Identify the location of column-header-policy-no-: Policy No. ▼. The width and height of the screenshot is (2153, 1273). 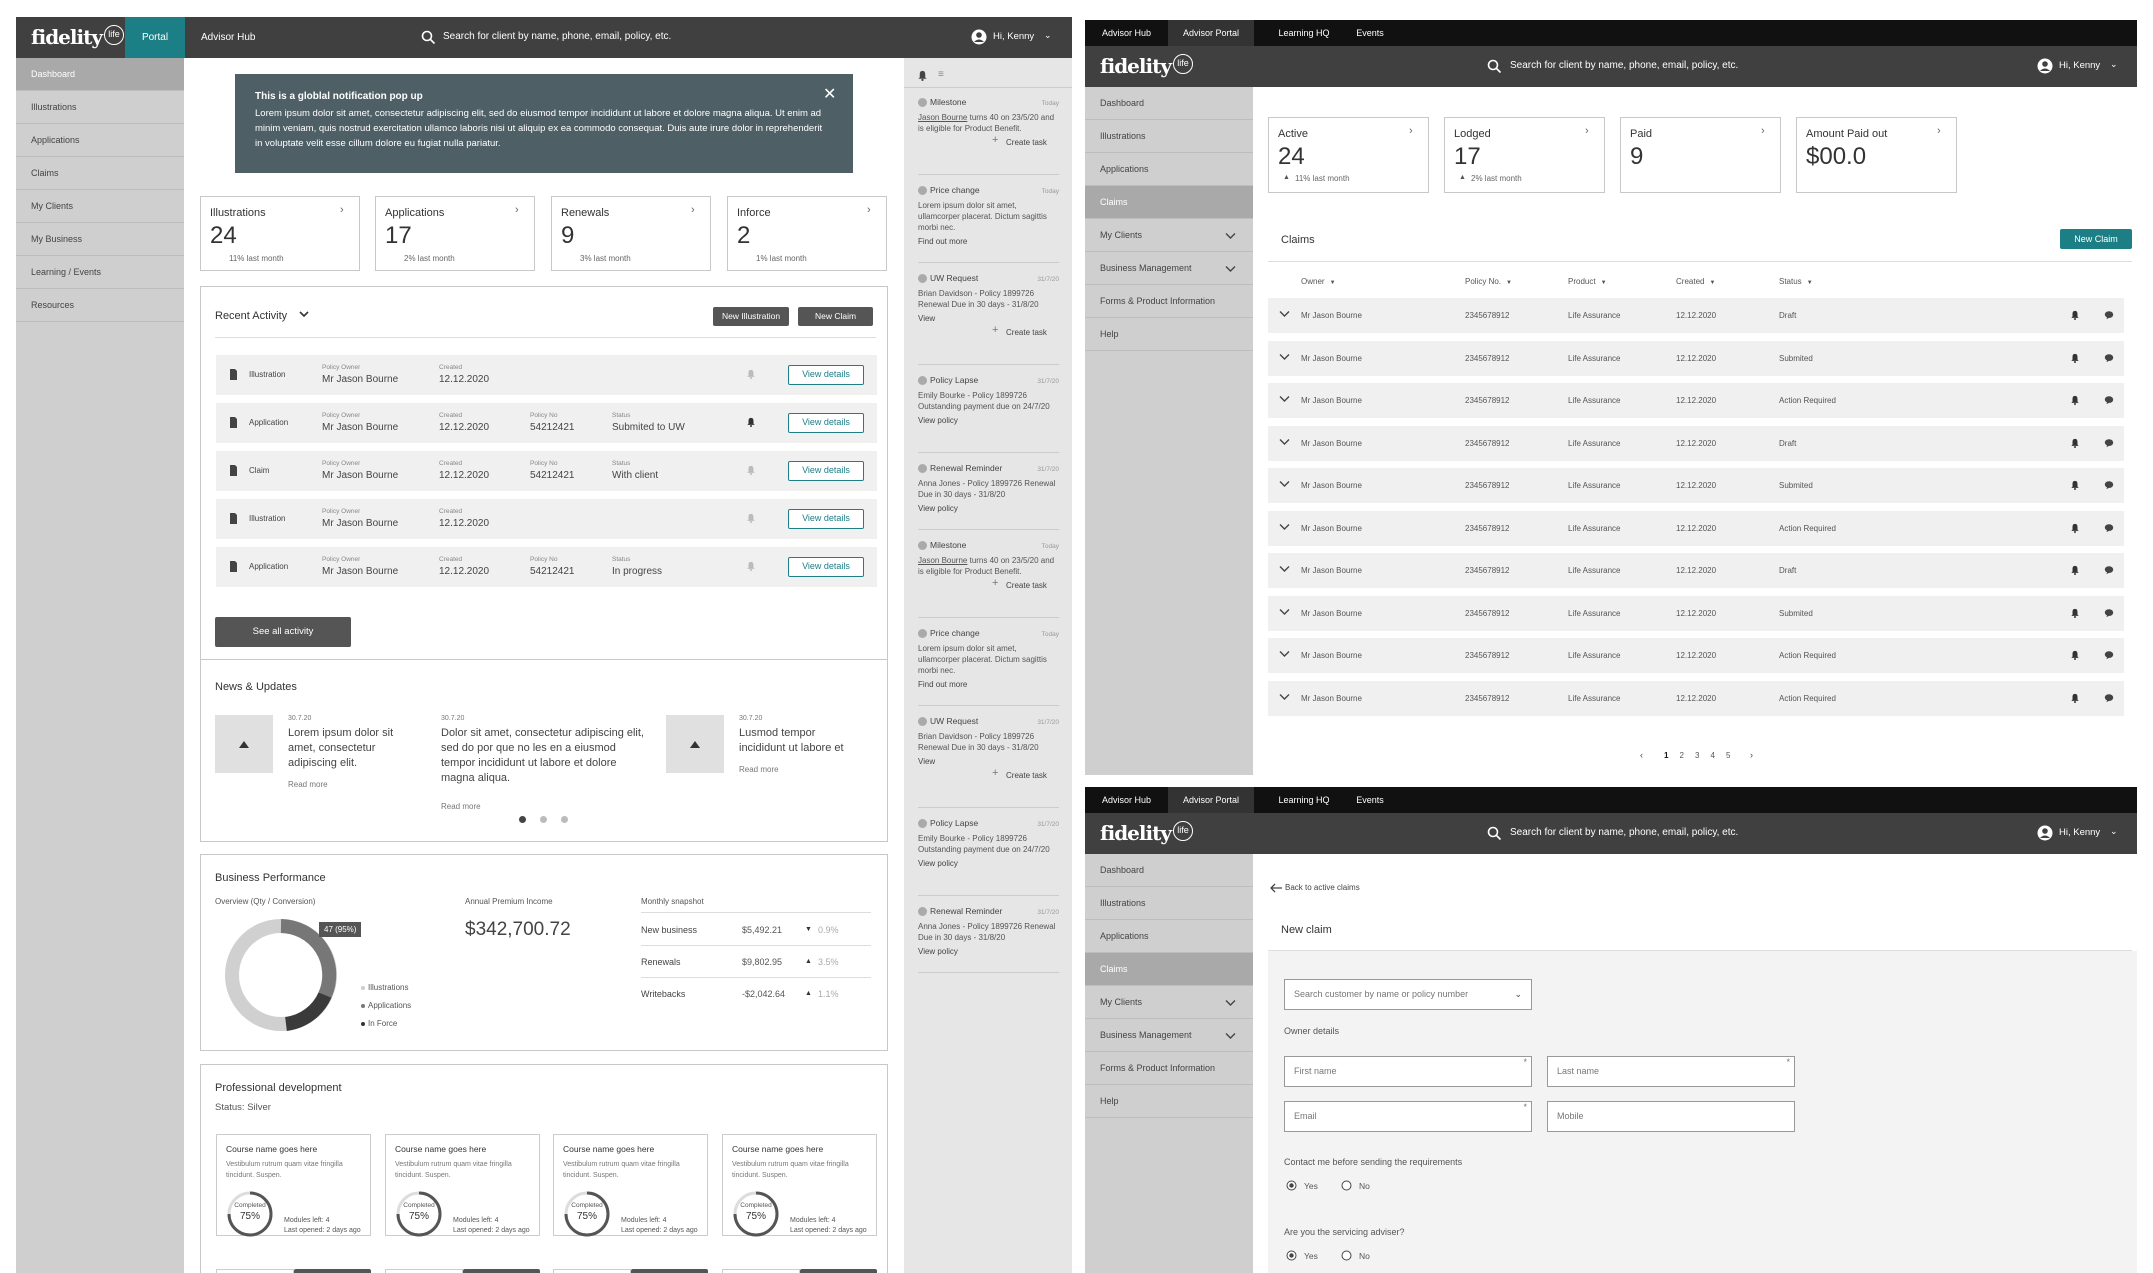
(1488, 281).